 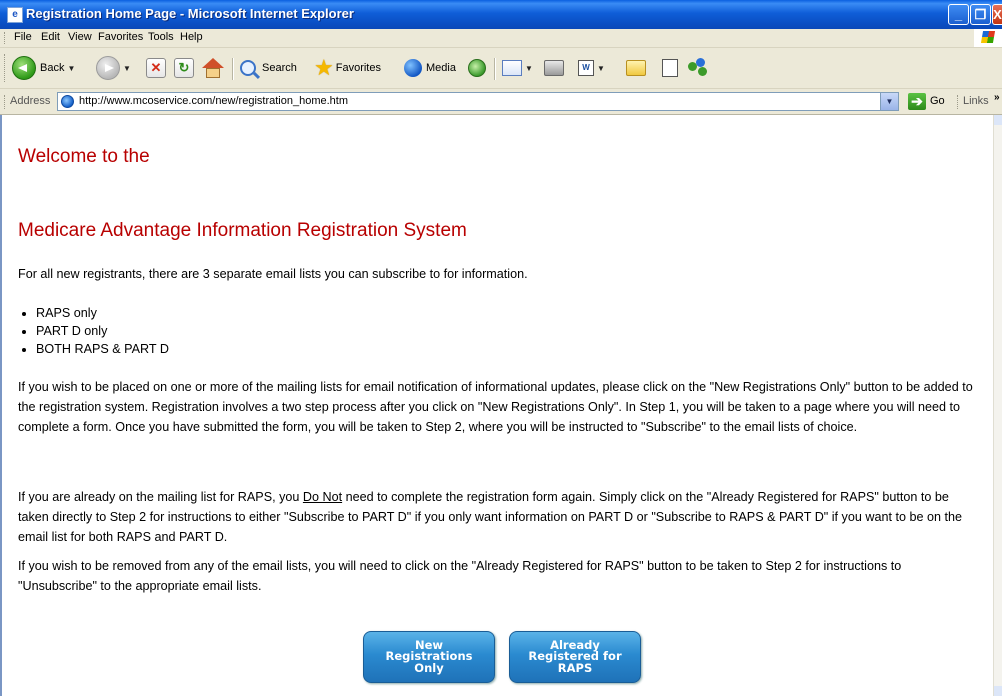 I want to click on menubar-grip, so click(x=5, y=38).